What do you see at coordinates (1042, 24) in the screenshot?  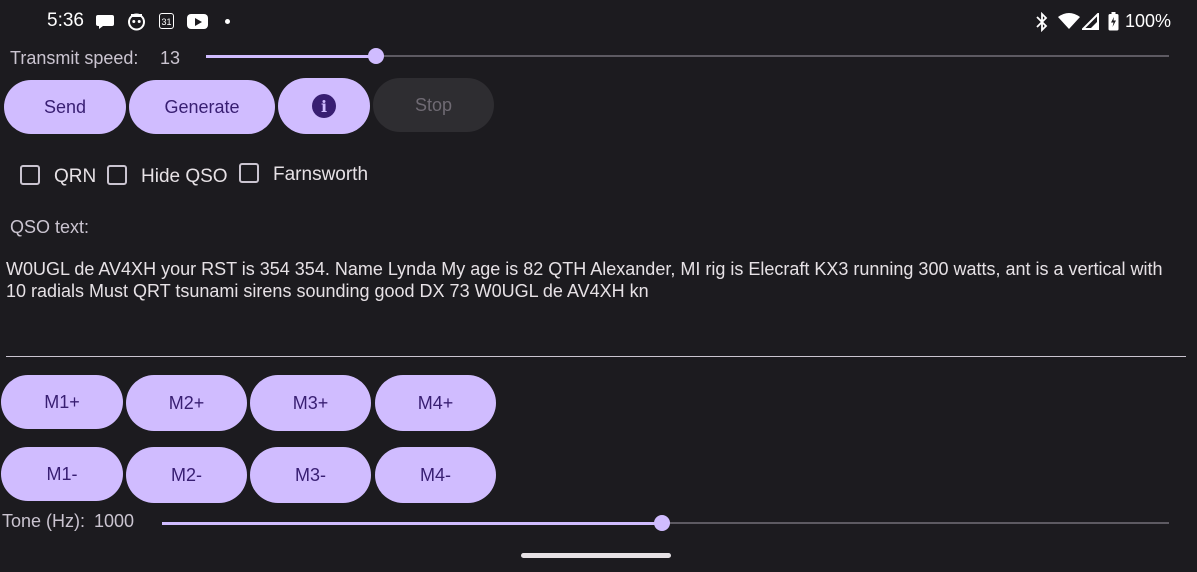 I see `bluetooth-icon` at bounding box center [1042, 24].